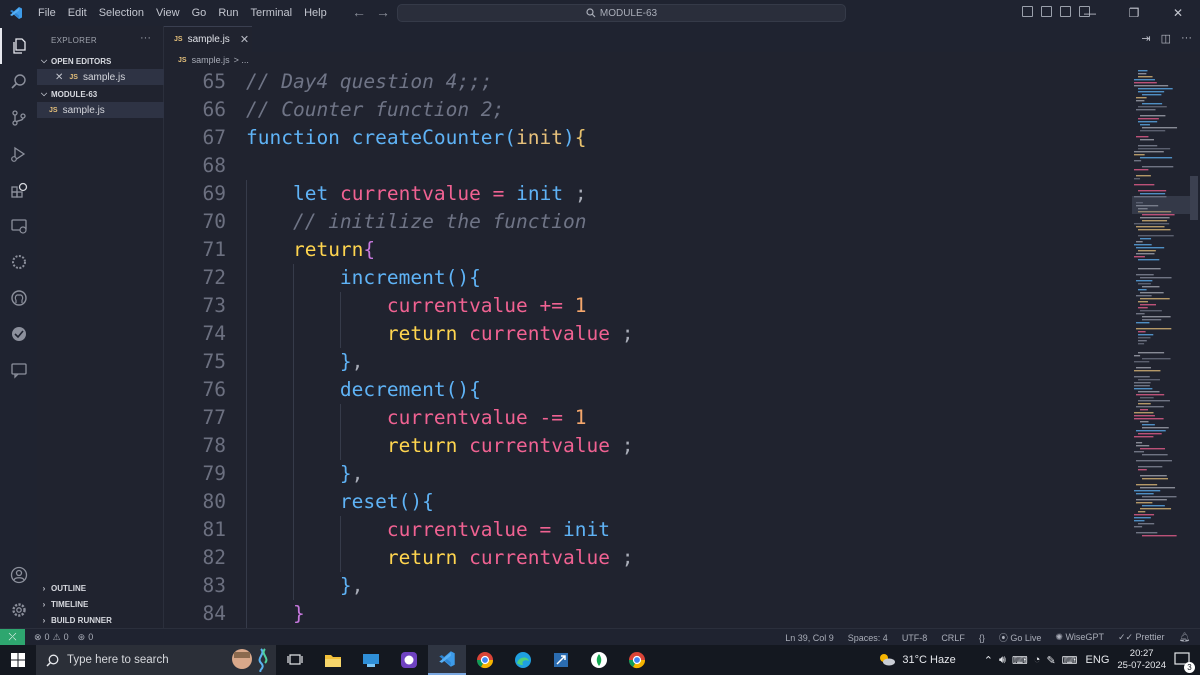 This screenshot has width=1200, height=675. I want to click on notifications-bell-icon: 🔔︎, so click(1184, 637).